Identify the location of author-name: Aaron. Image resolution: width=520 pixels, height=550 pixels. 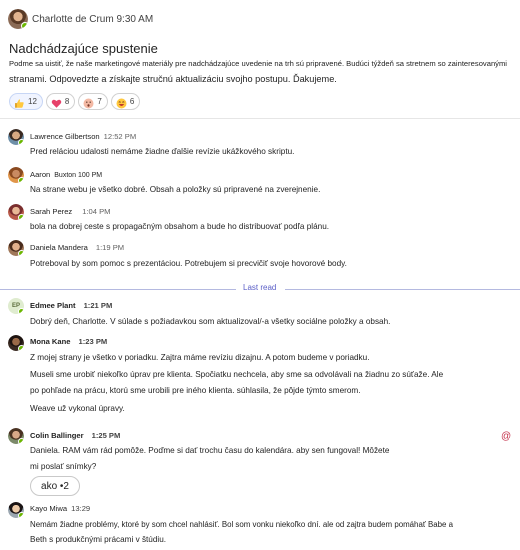
(40, 174).